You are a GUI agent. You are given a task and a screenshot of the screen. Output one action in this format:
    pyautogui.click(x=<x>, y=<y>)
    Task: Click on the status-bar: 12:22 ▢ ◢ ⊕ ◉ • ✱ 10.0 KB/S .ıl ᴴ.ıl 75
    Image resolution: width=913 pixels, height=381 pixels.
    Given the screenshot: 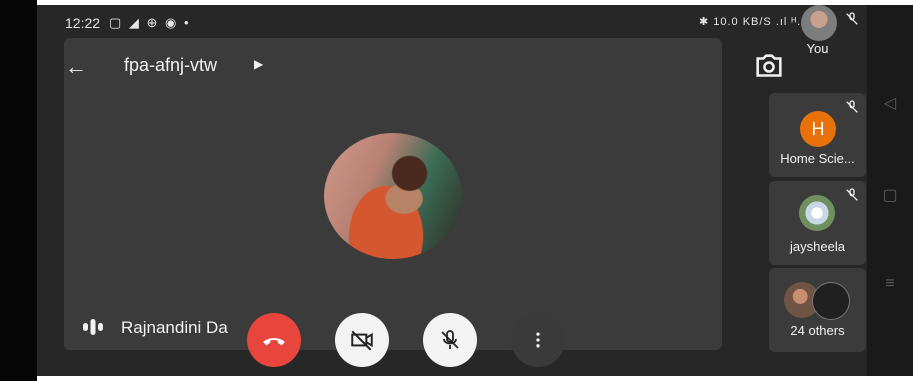 What is the action you would take?
    pyautogui.click(x=452, y=20)
    